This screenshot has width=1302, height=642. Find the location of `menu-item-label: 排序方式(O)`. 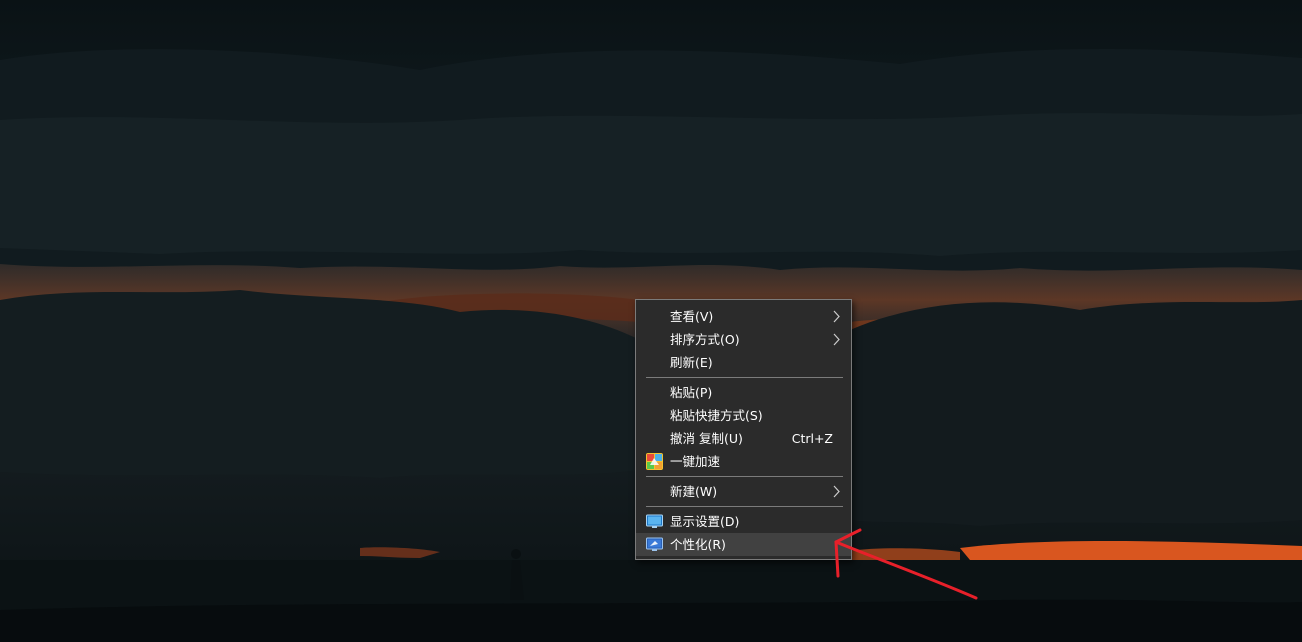

menu-item-label: 排序方式(O) is located at coordinates (705, 339).